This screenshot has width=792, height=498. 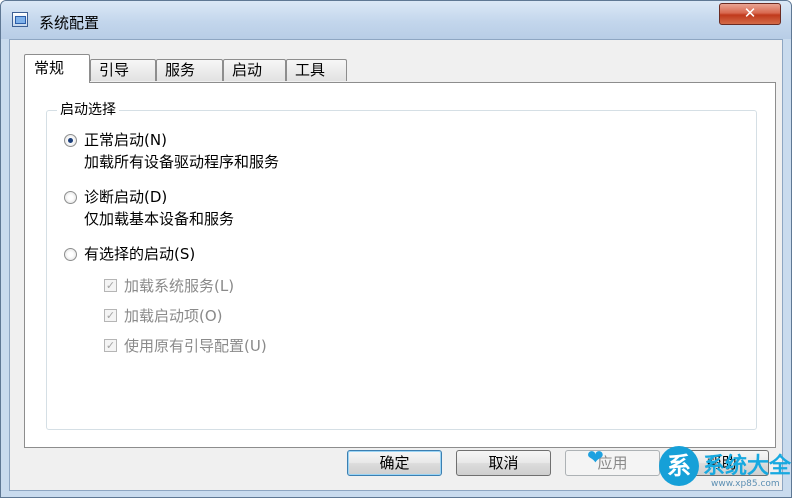 I want to click on ok-button: 确定, so click(x=394, y=463).